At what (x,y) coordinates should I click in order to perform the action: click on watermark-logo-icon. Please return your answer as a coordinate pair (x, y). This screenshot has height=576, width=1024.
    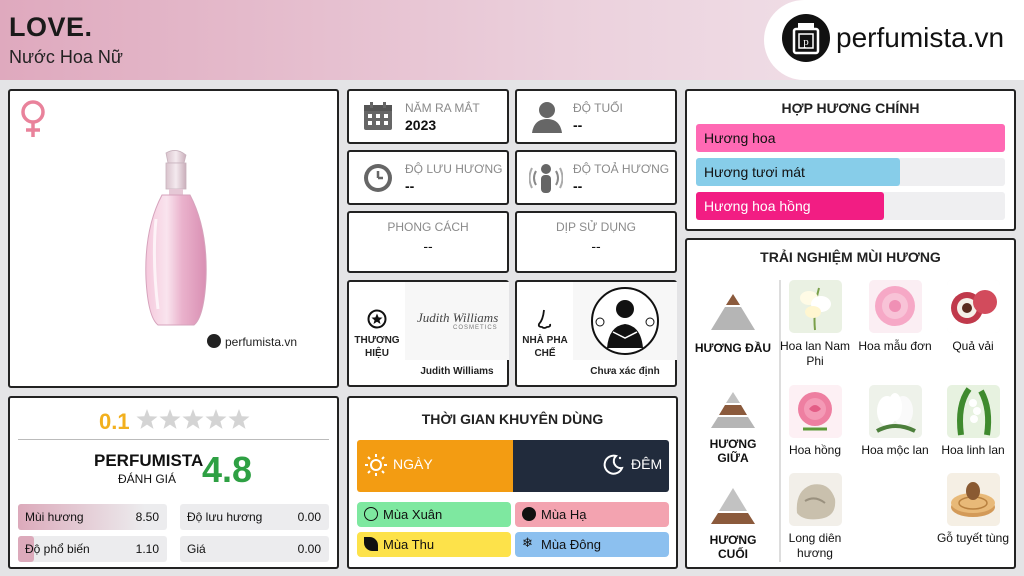
    Looking at the image, I should click on (214, 341).